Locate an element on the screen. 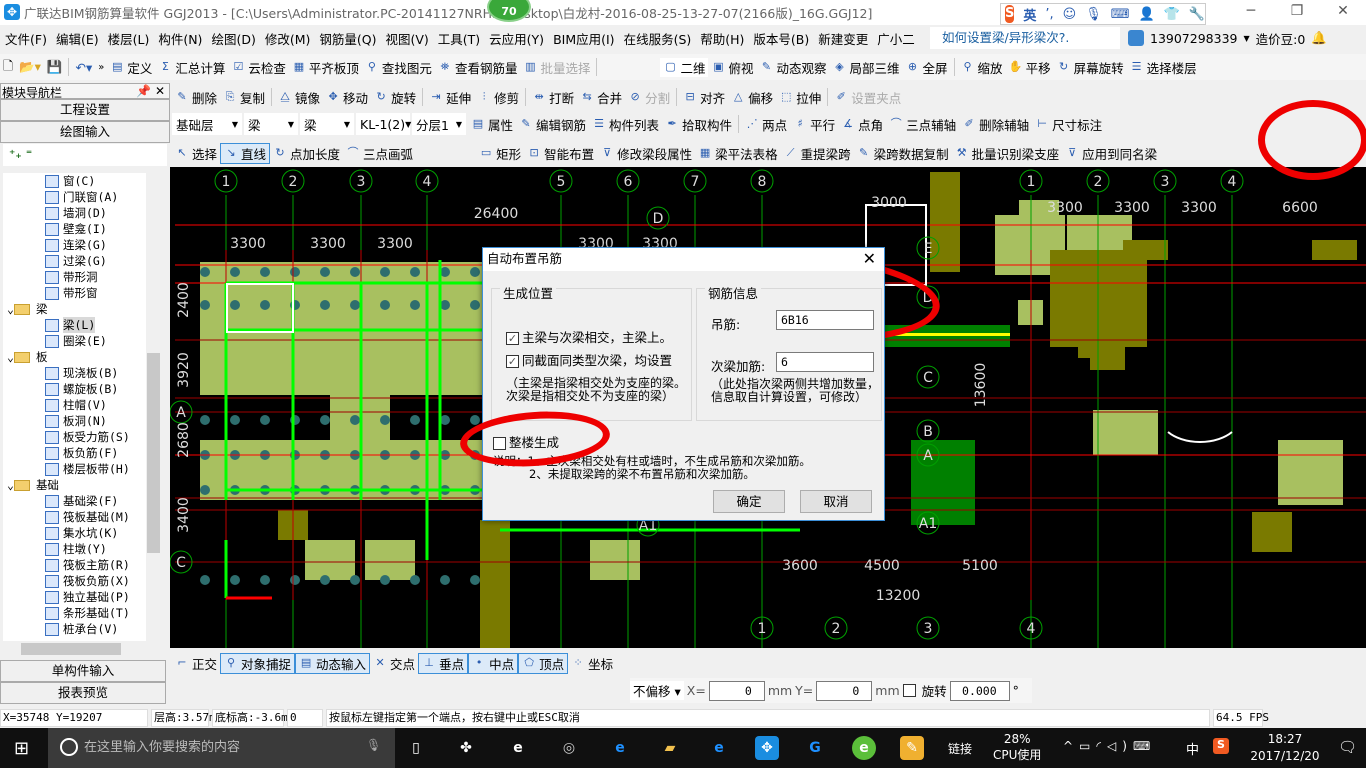 This screenshot has width=1366, height=768. restore-button: ❐ is located at coordinates (1297, 12).